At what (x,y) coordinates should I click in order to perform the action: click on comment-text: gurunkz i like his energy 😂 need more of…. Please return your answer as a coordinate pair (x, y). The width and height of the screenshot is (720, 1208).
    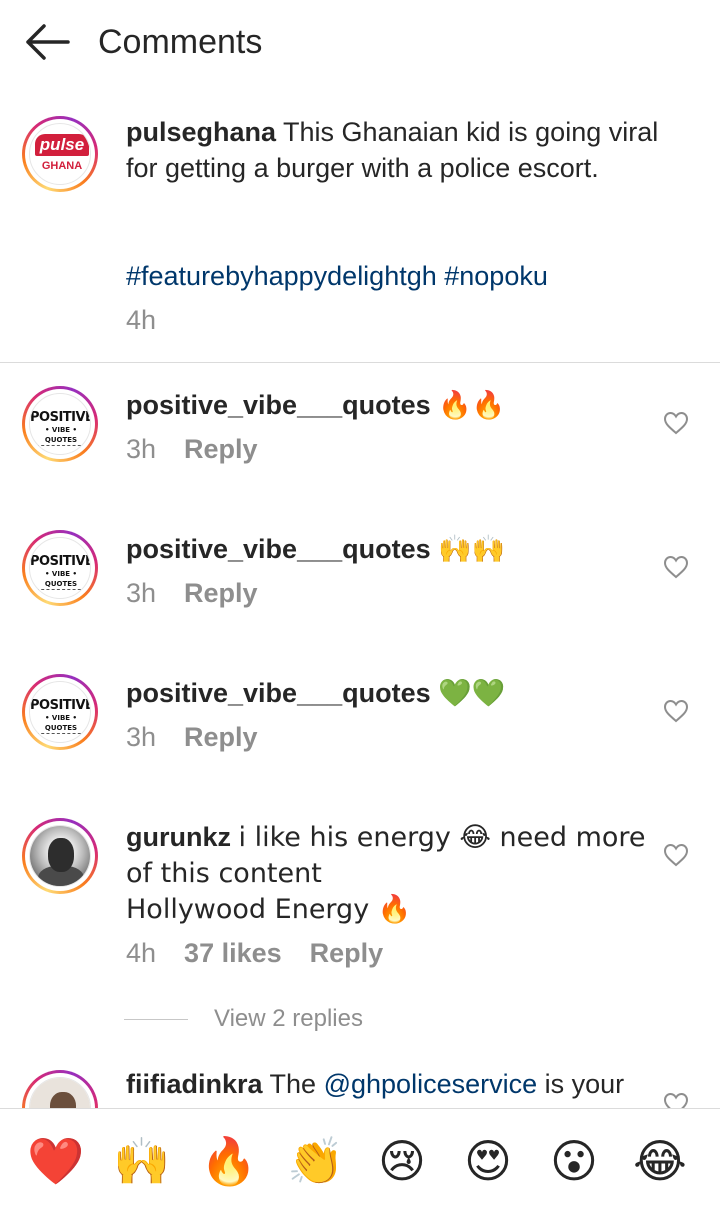
    Looking at the image, I should click on (386, 873).